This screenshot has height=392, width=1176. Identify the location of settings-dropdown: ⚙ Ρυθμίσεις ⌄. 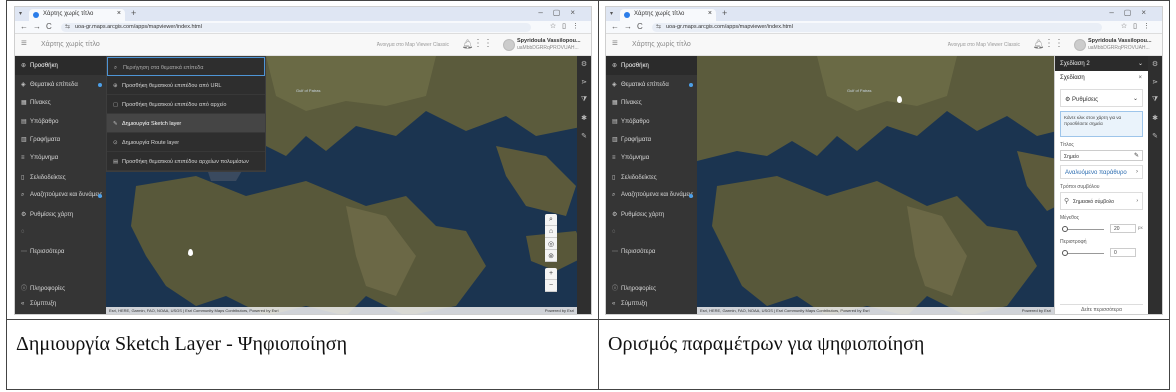
(1101, 98).